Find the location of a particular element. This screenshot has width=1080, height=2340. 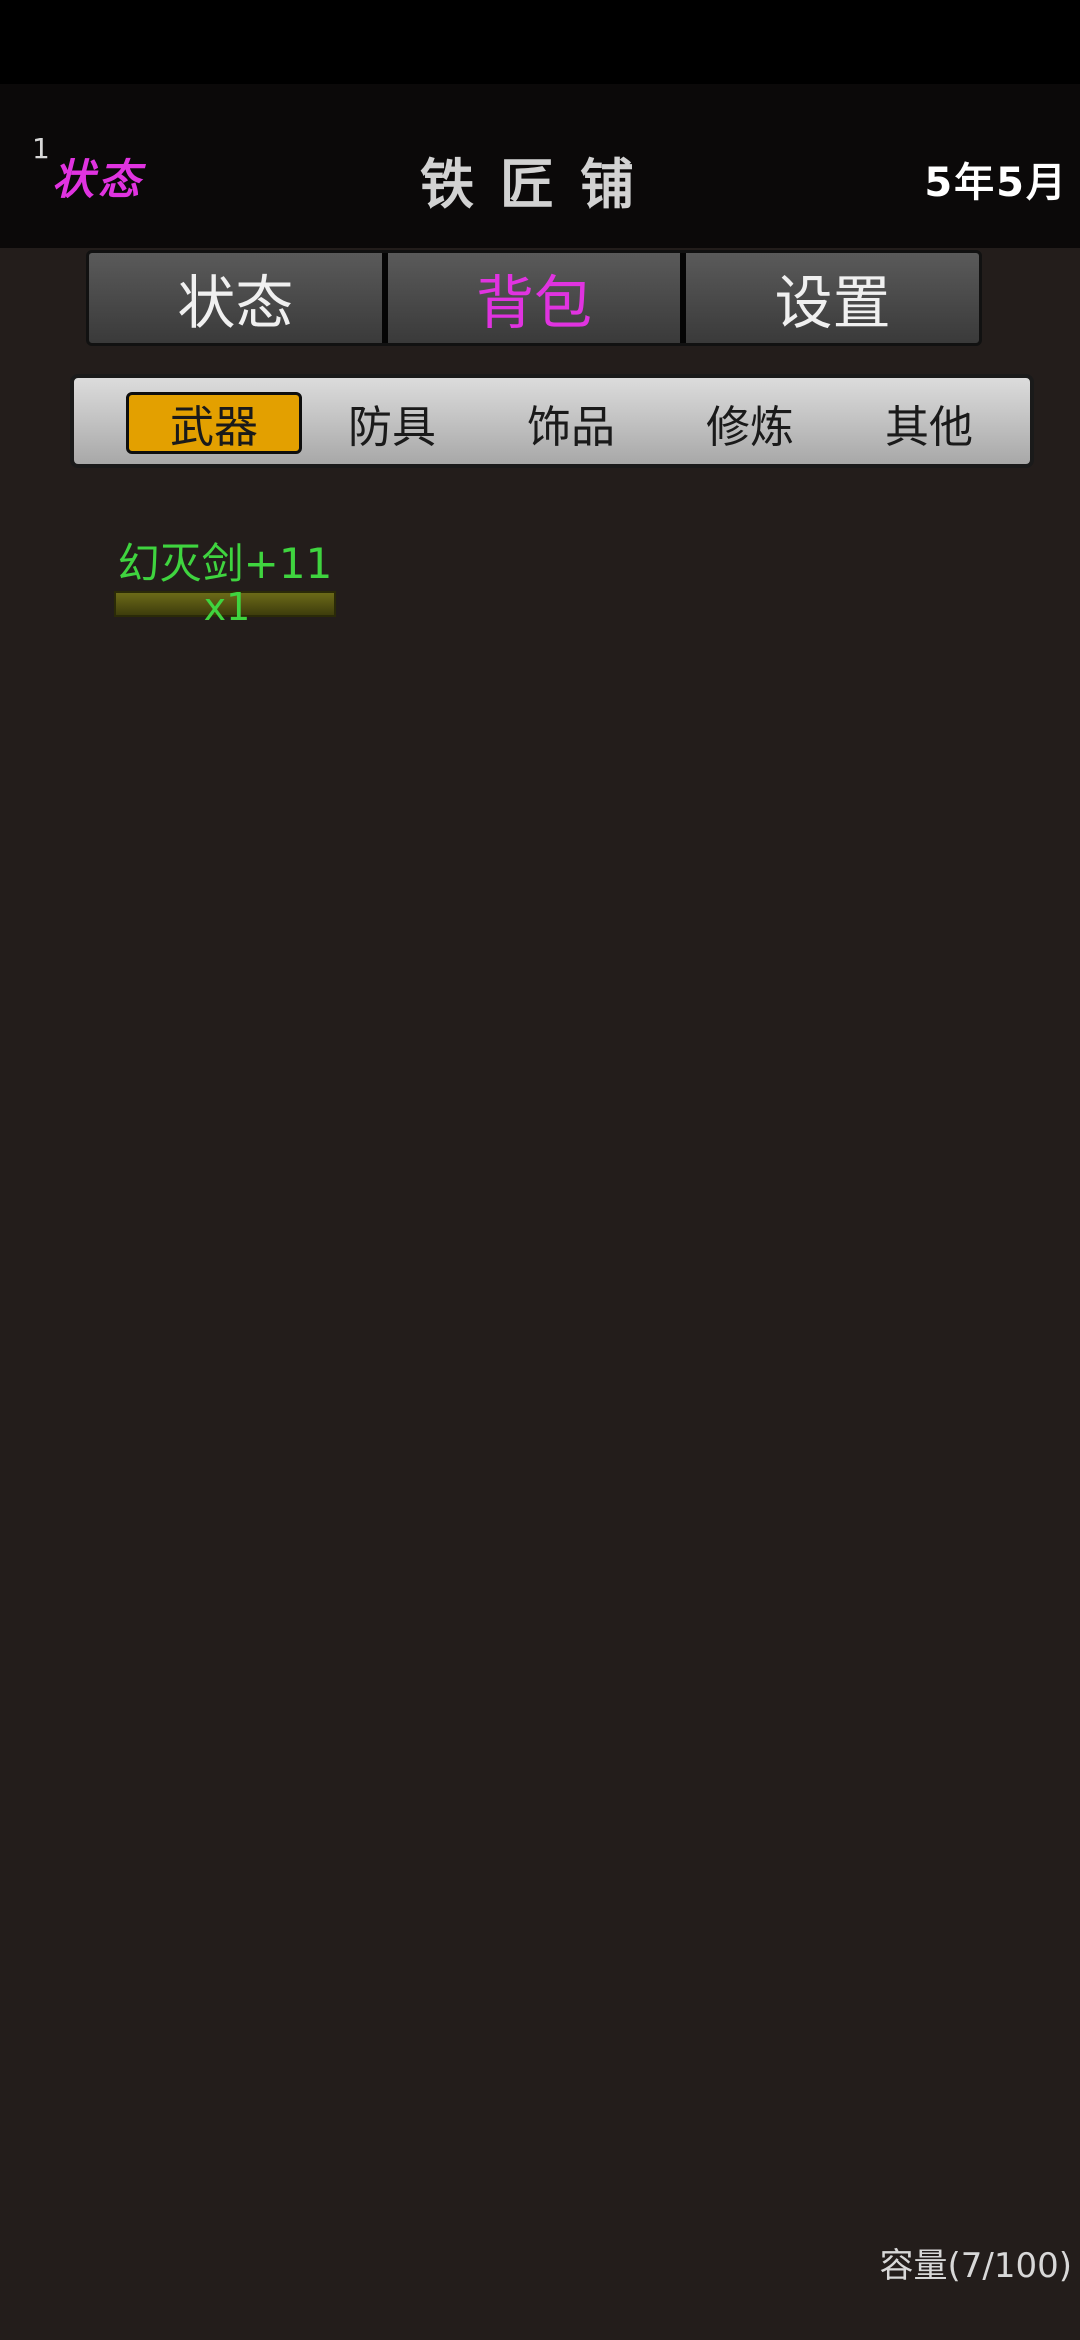

category-tab-weapons: 武器 is located at coordinates (214, 423).